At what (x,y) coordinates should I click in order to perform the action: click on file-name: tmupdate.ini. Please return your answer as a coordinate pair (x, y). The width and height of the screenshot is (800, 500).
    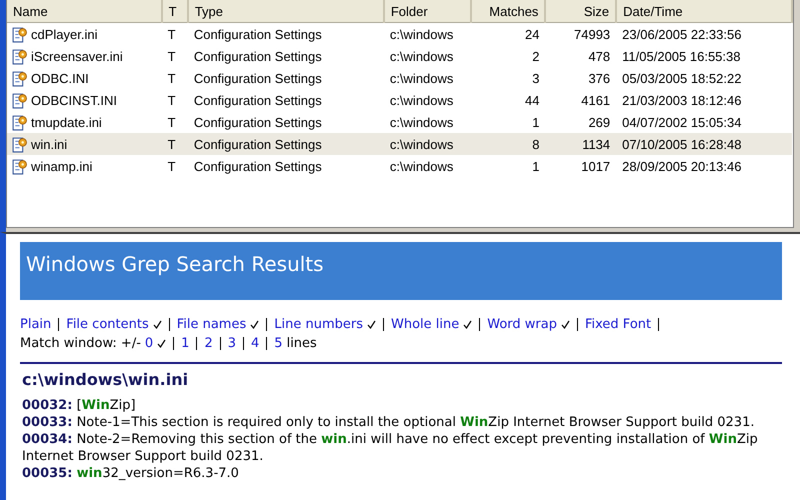
    Looking at the image, I should click on (66, 122).